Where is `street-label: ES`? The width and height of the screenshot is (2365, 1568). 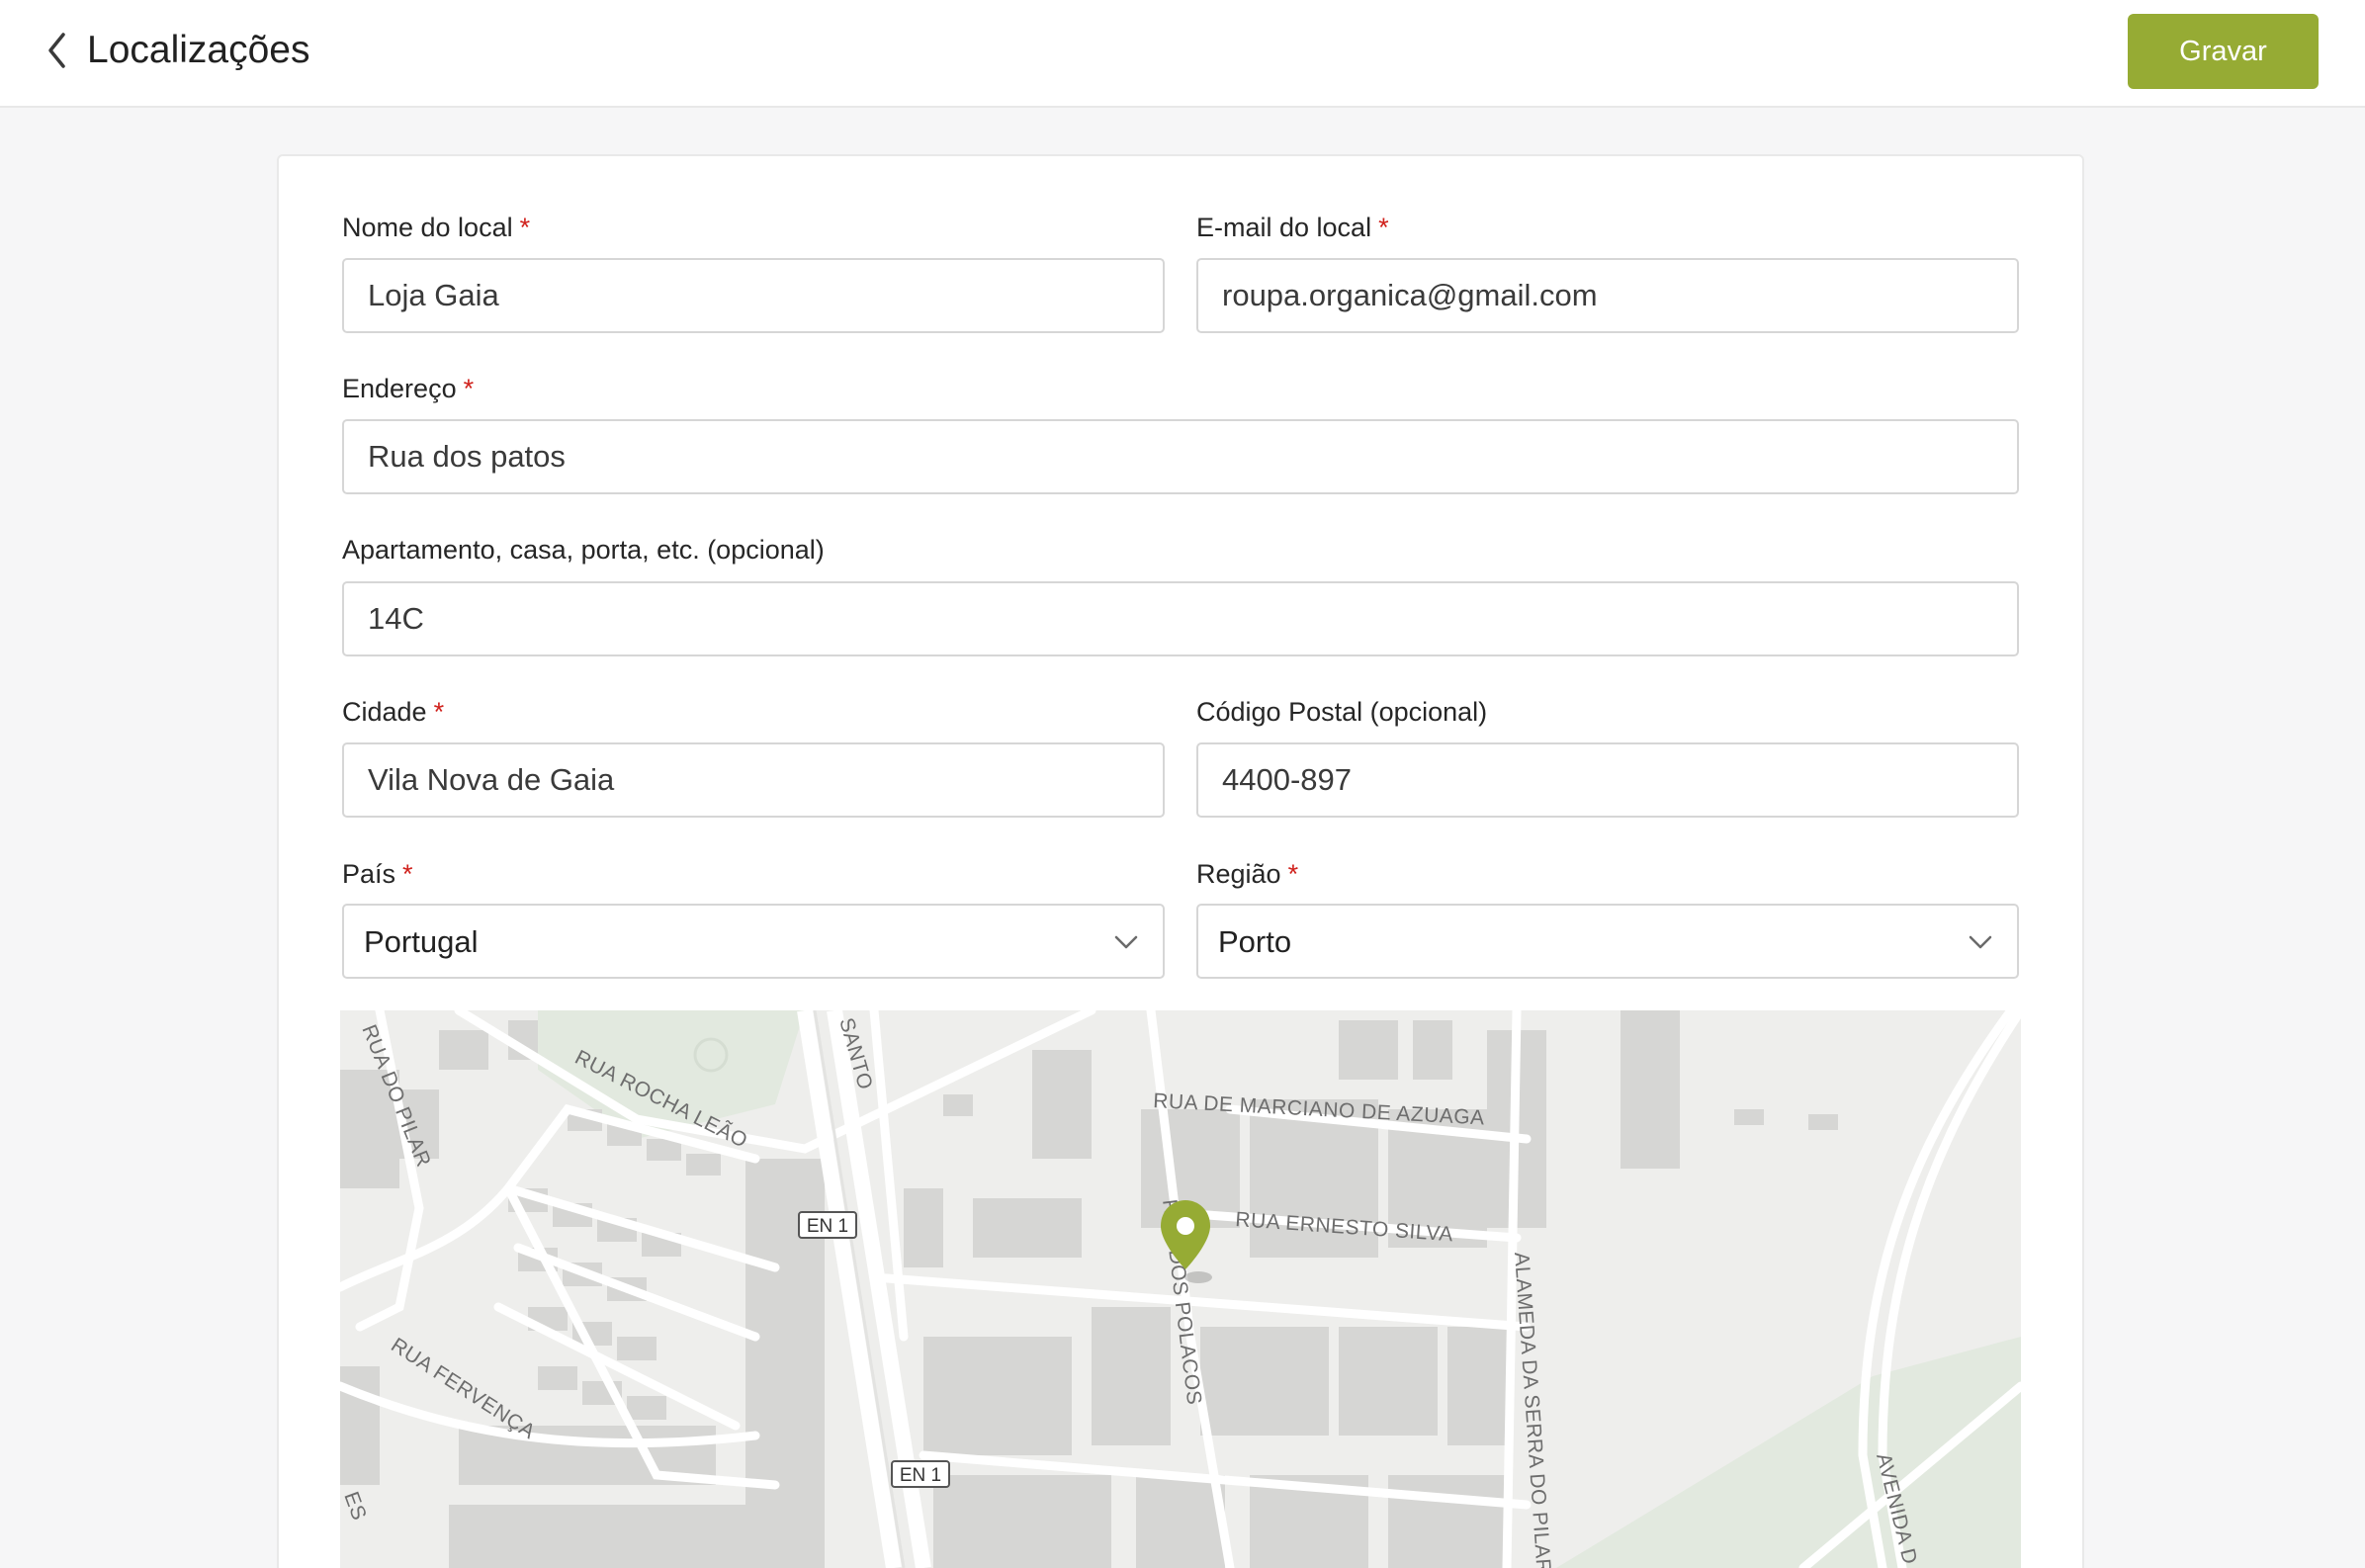 street-label: ES is located at coordinates (355, 1507).